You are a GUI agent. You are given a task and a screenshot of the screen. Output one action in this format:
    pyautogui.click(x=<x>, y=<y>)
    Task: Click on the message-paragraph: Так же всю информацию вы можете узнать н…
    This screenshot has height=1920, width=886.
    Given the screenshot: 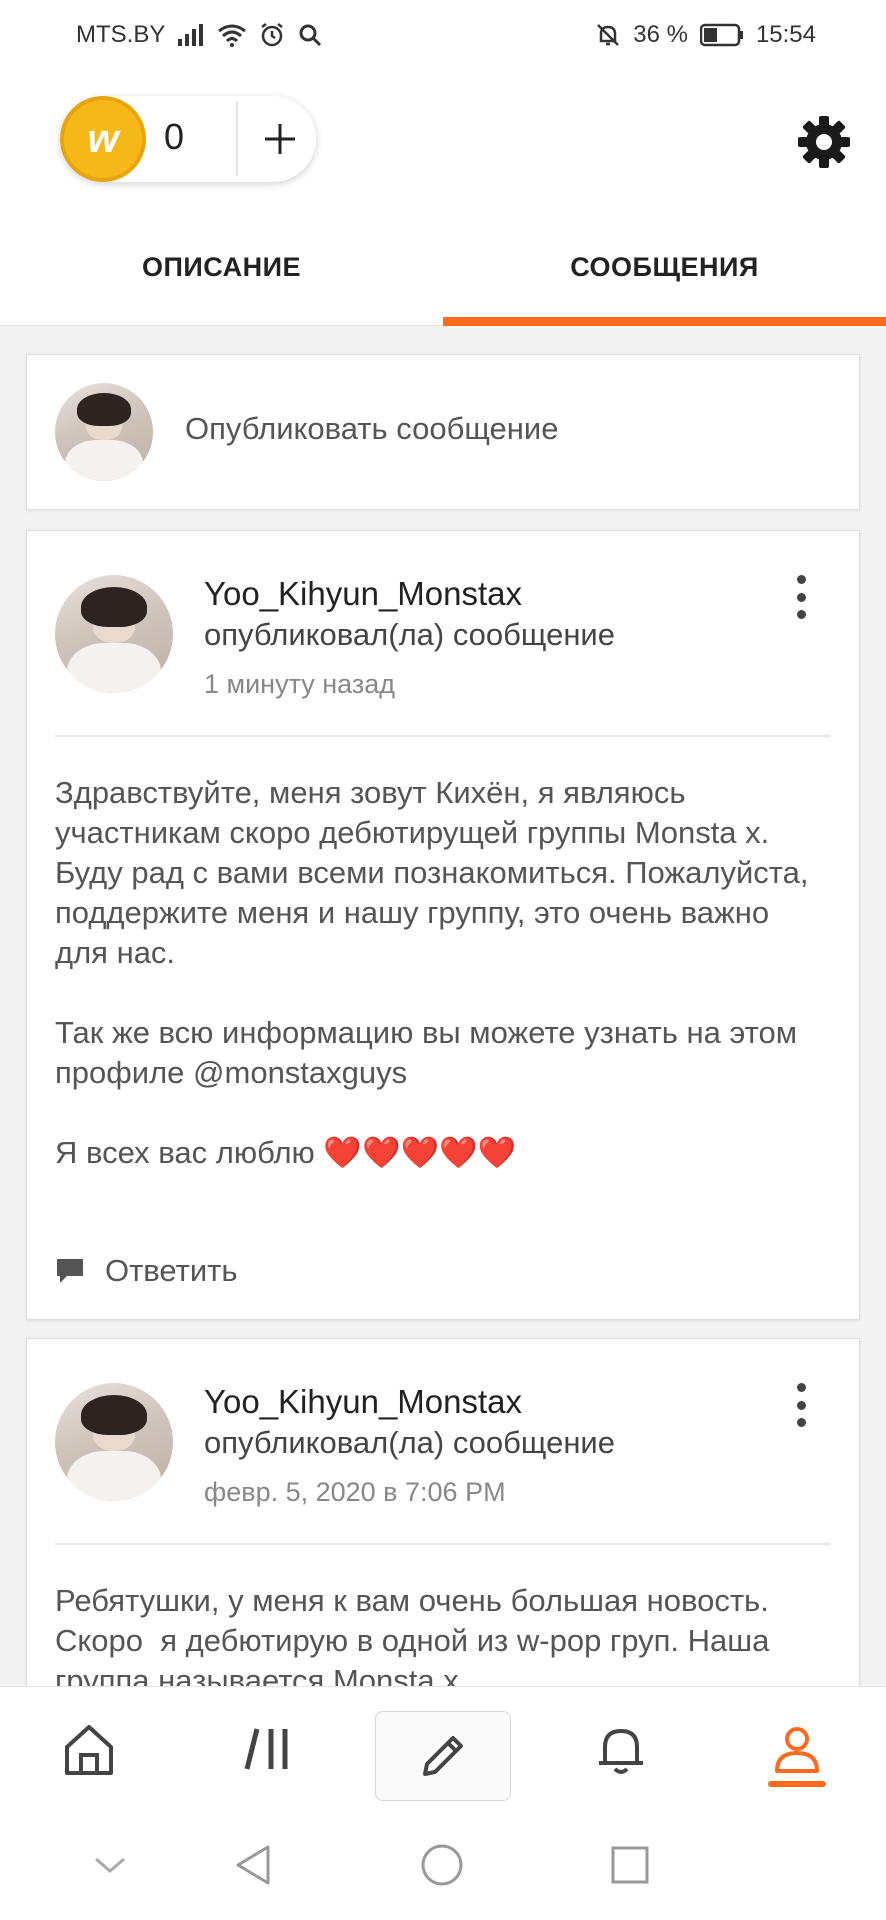 What is the action you would take?
    pyautogui.click(x=430, y=1052)
    